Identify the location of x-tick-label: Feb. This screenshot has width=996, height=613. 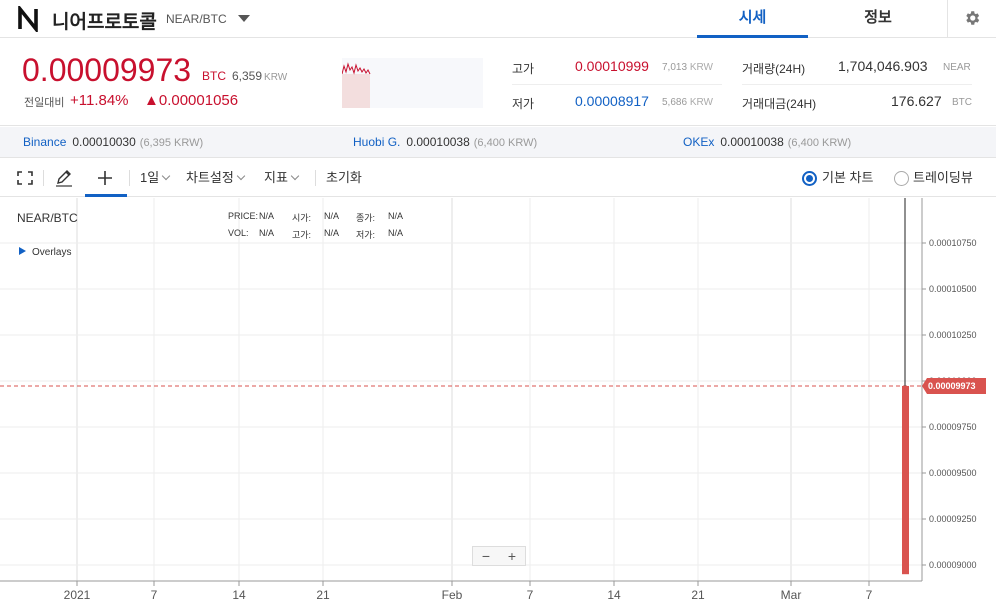
(452, 595).